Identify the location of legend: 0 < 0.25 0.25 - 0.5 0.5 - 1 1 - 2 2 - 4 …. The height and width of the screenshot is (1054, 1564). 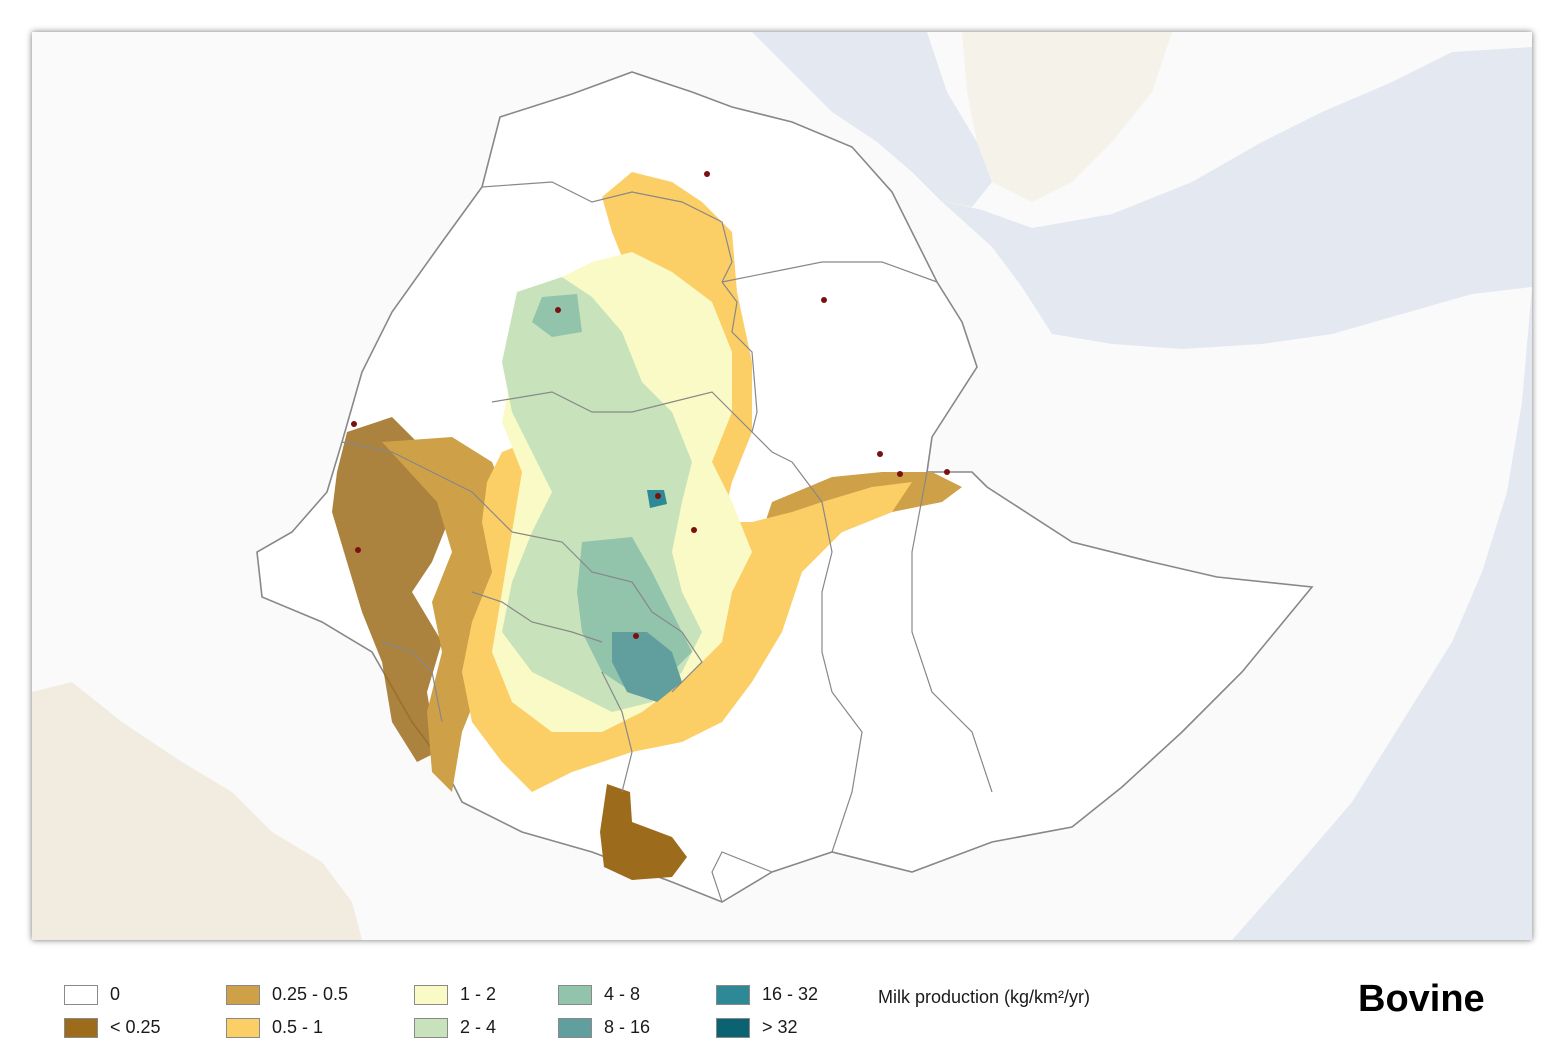
(782, 1014).